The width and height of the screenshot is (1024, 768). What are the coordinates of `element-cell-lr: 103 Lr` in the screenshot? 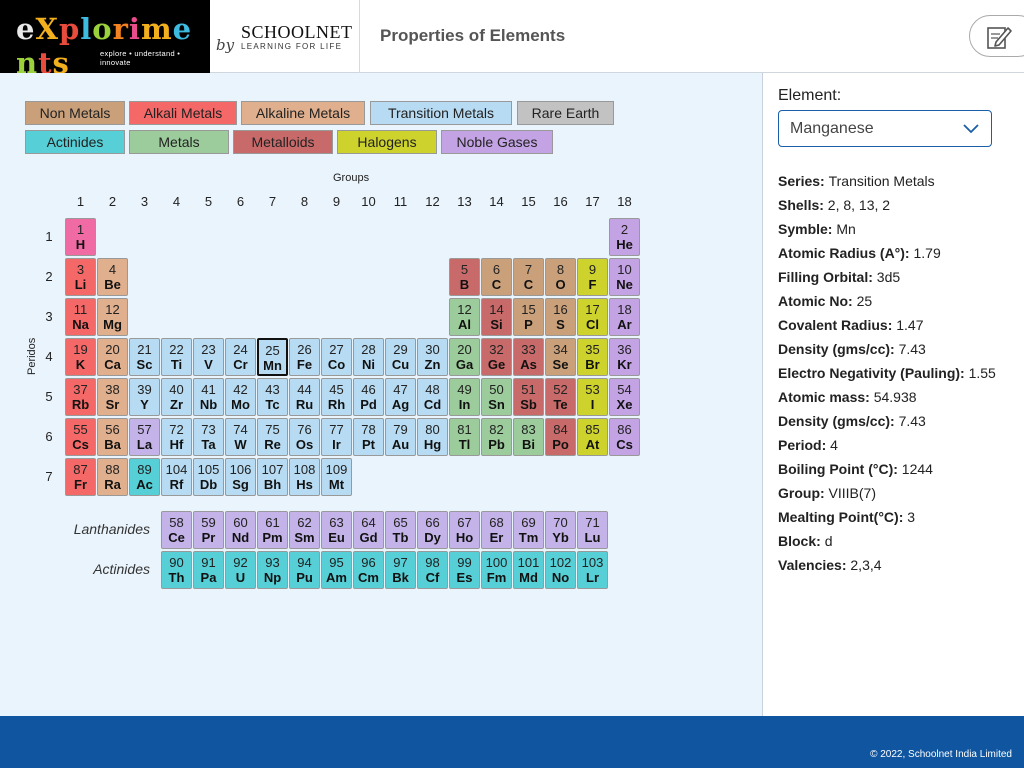 It's located at (592, 570).